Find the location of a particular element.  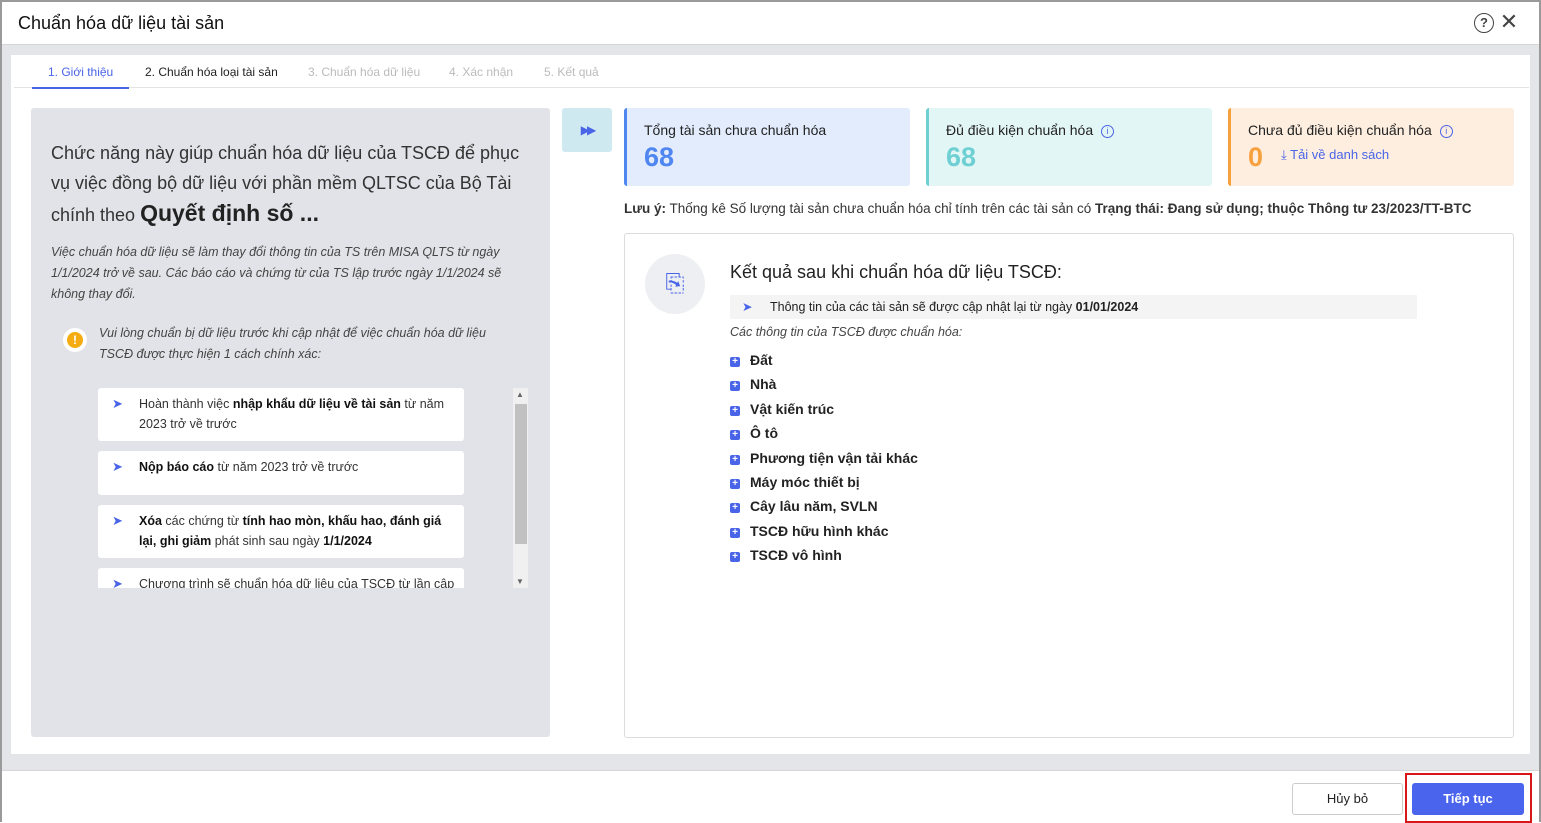

item-text: Hoàn thành việc is located at coordinates (186, 404).